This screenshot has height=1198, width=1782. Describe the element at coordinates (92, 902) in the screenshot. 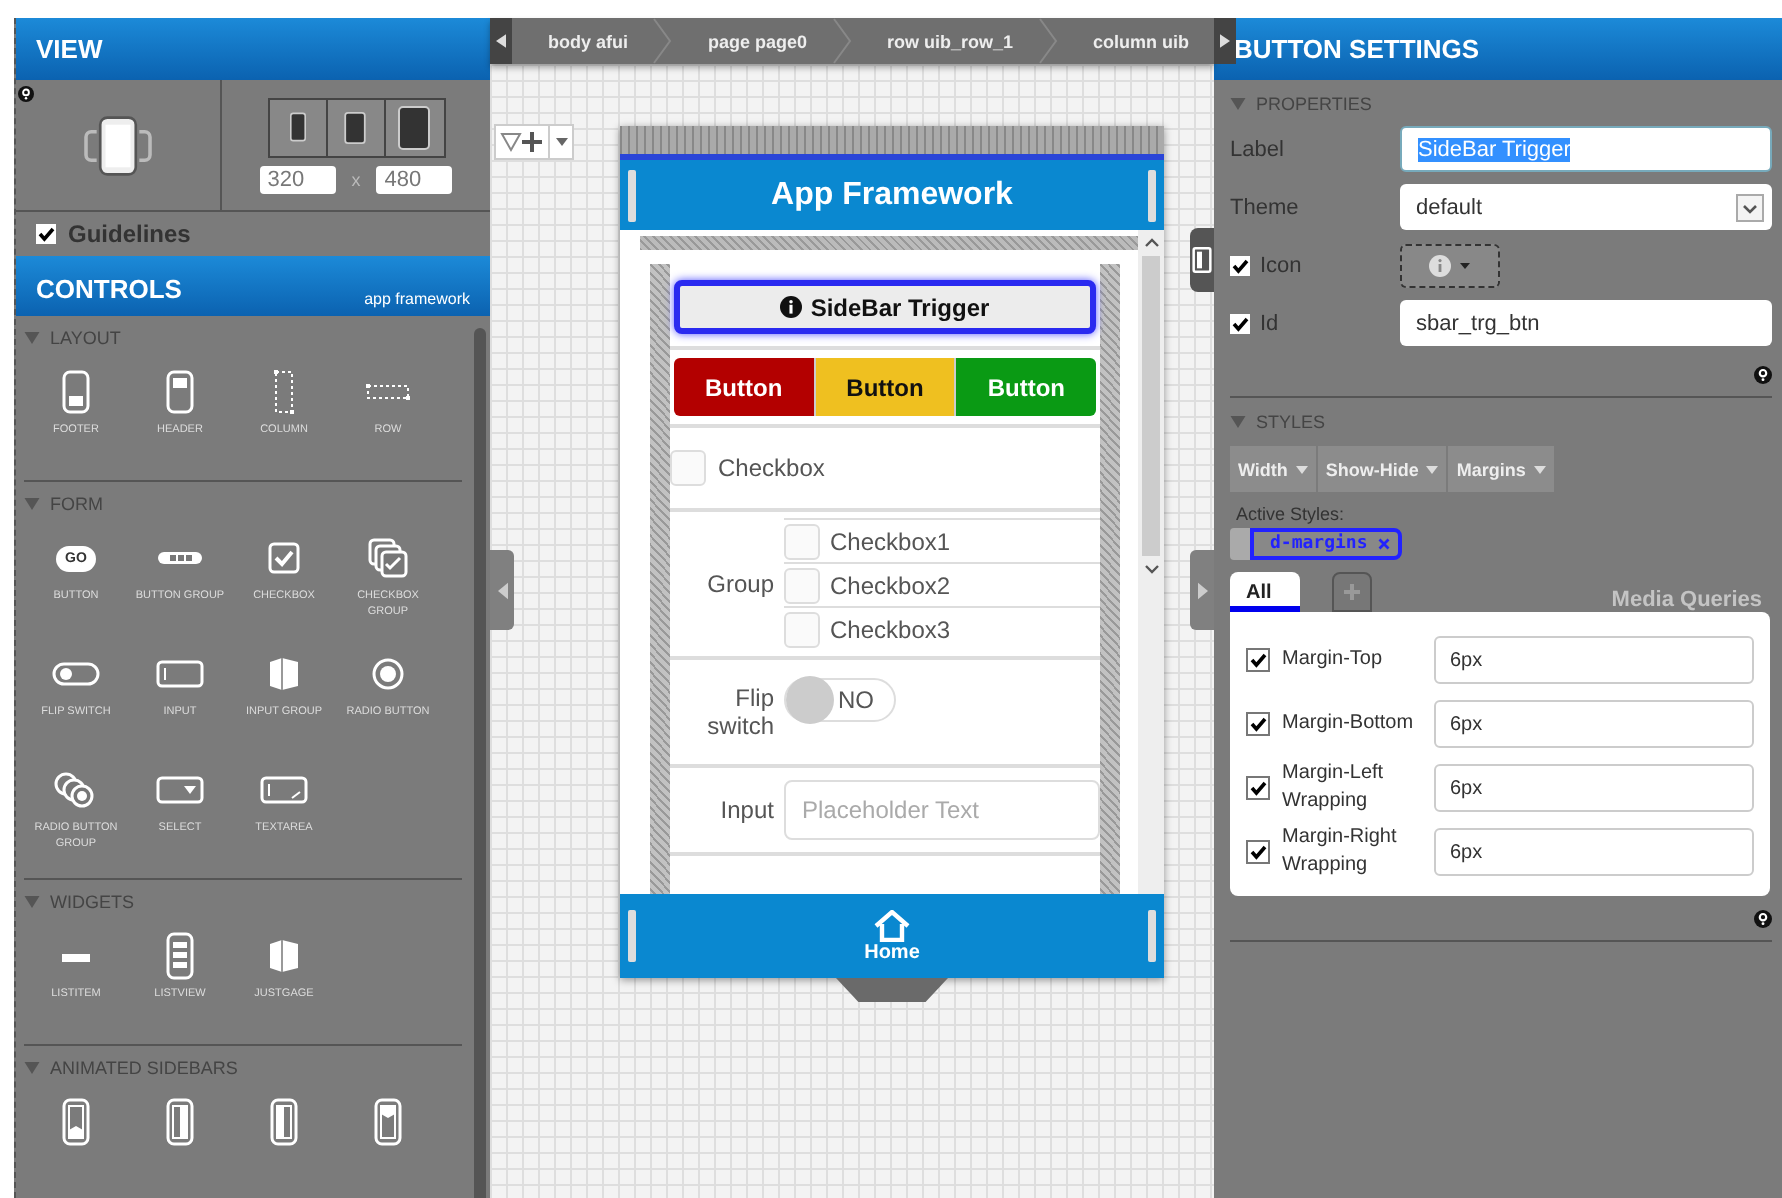

I see `section-title: WIDGETS` at that location.